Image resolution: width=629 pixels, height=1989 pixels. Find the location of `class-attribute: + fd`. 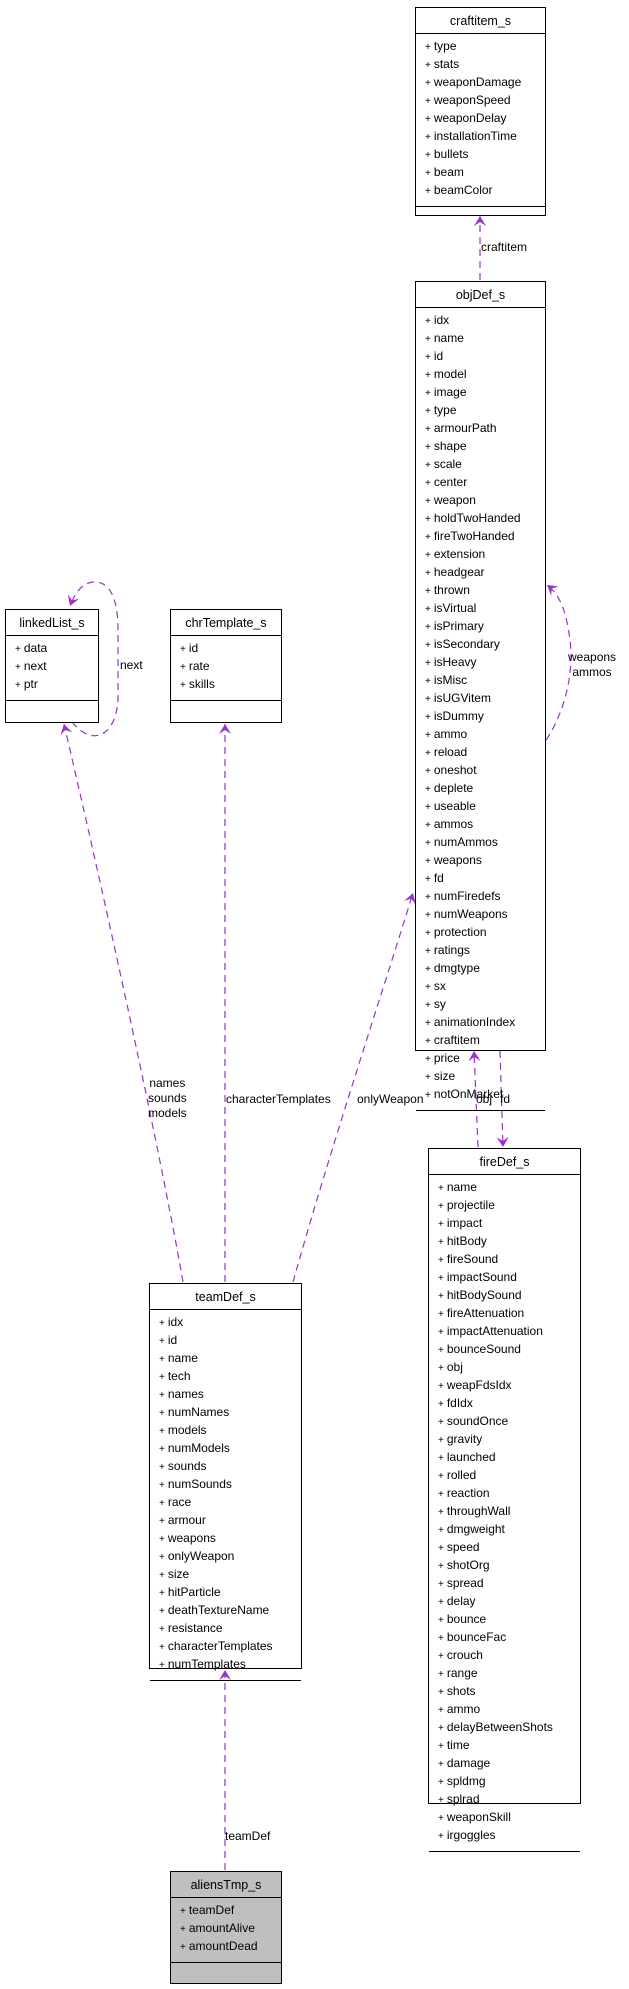

class-attribute: + fd is located at coordinates (485, 879).